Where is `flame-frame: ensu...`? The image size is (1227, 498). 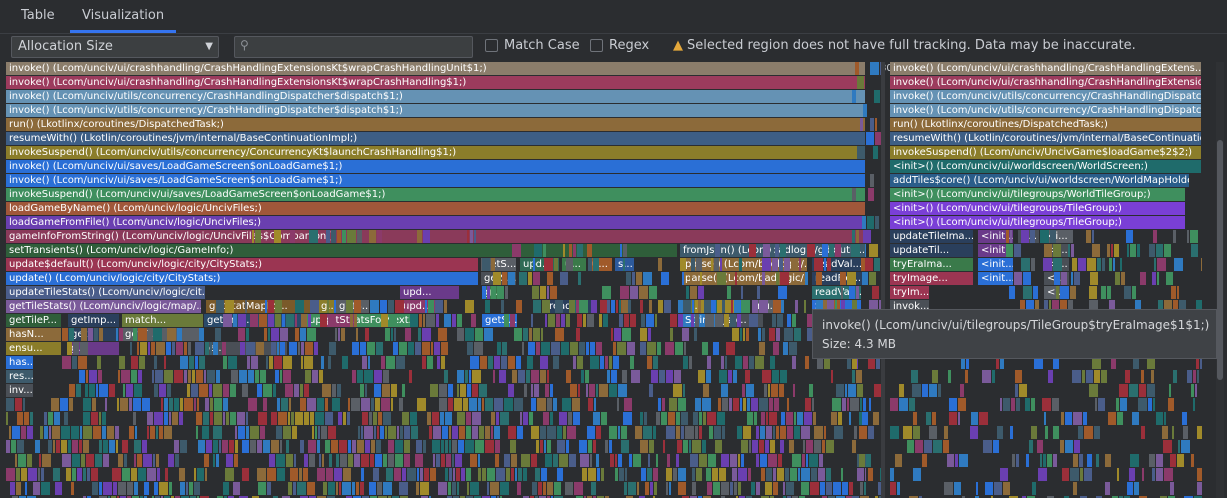
flame-frame: ensu... is located at coordinates (34, 348).